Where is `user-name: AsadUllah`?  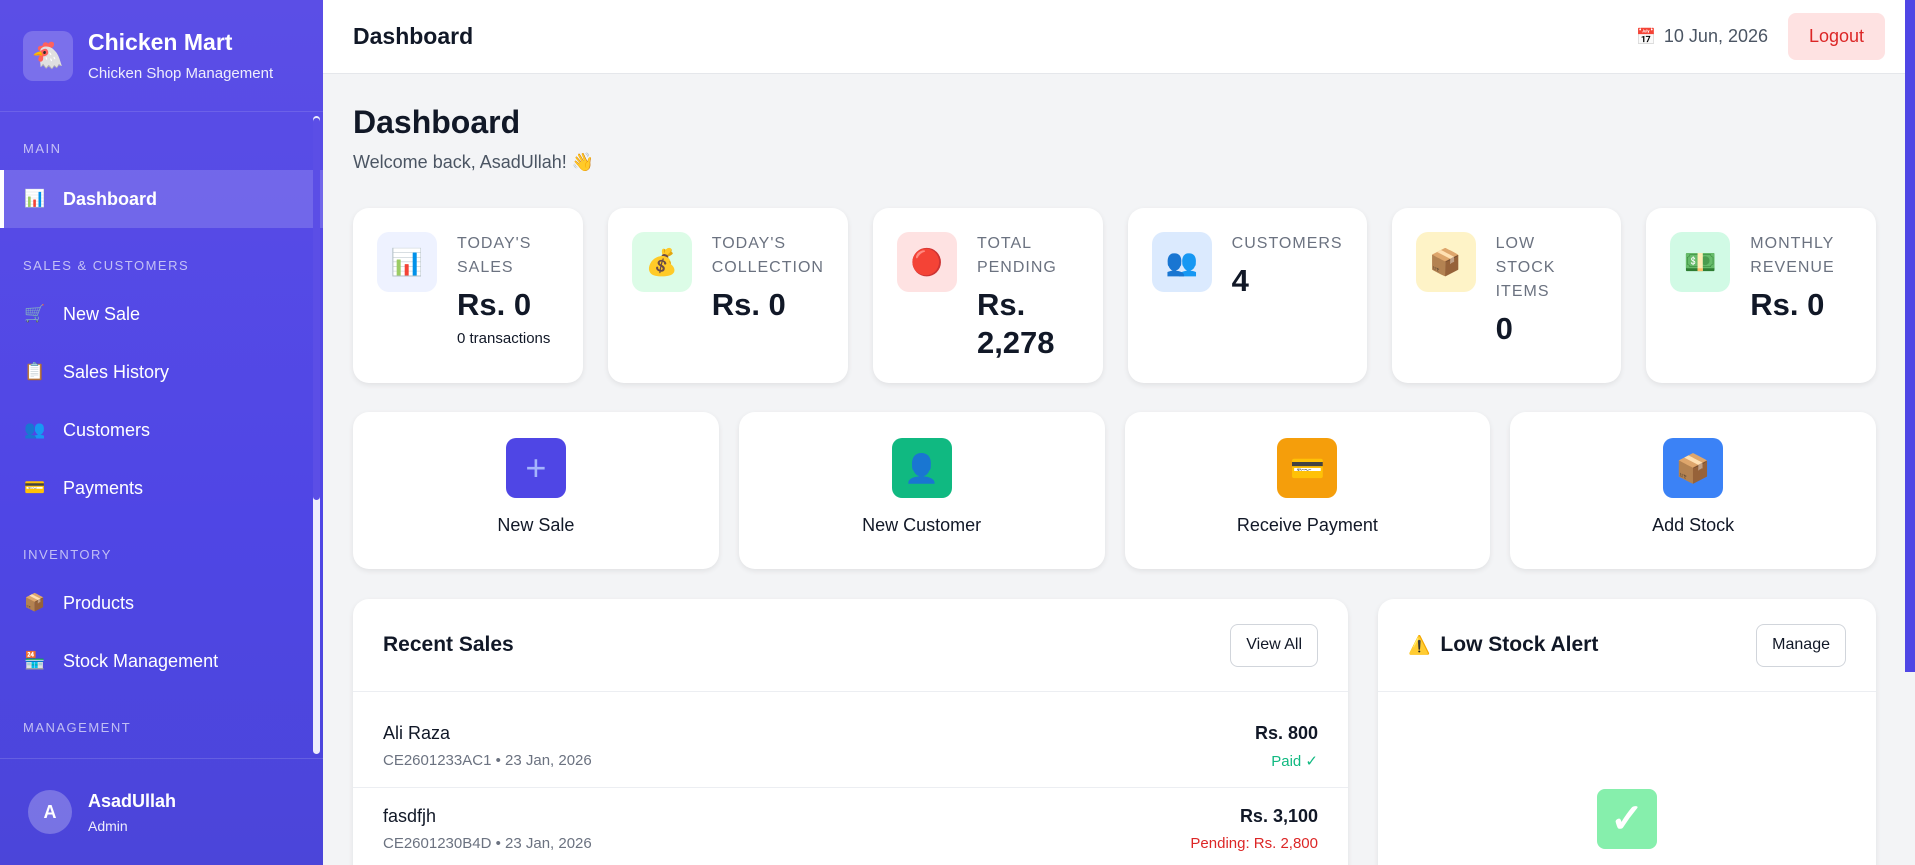
user-name: AsadUllah is located at coordinates (132, 800).